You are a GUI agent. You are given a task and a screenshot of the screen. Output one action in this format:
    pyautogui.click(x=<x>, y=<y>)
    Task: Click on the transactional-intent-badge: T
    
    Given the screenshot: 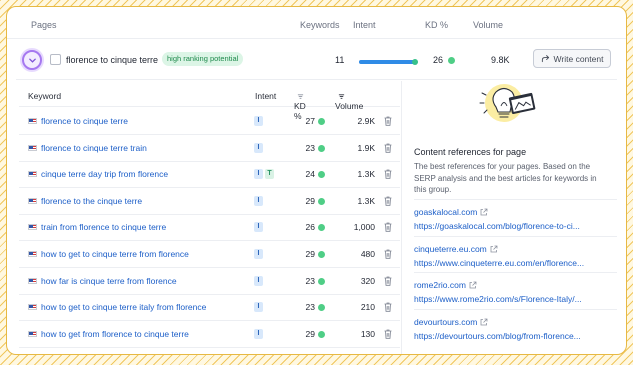 What is the action you would take?
    pyautogui.click(x=269, y=174)
    